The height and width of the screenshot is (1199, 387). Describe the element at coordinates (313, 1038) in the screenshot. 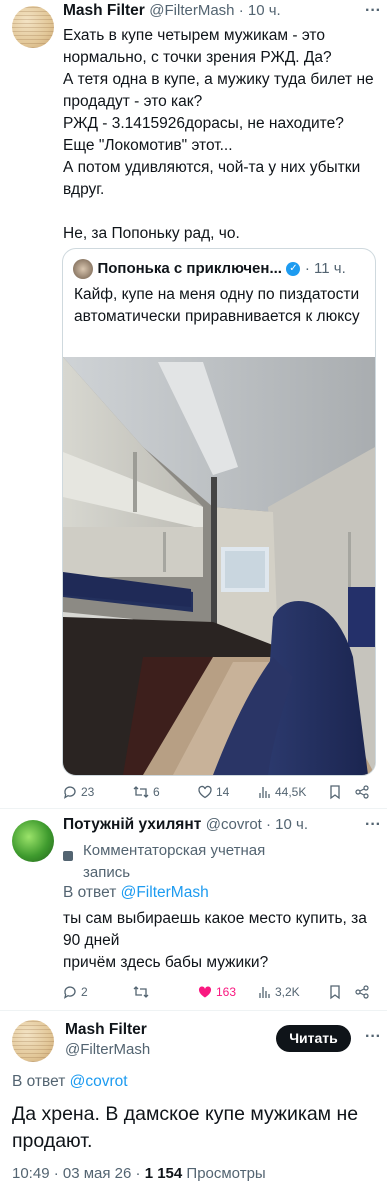

I see `follow-button: Читать` at that location.